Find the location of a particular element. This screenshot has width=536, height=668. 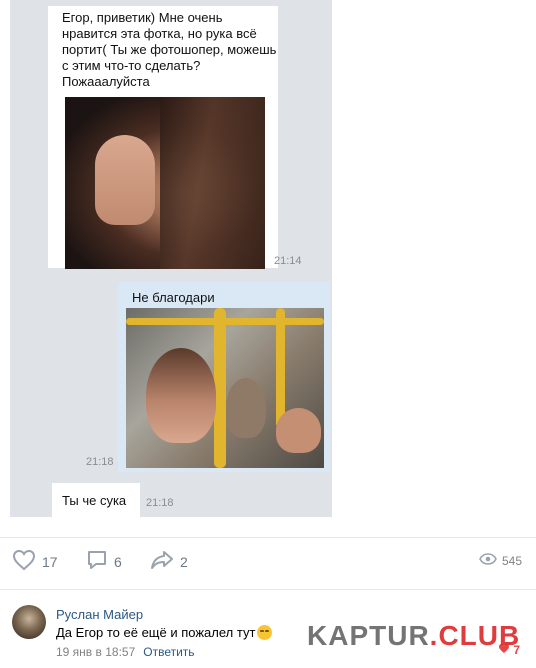

reply-message-time: 21:18 is located at coordinates (160, 503).